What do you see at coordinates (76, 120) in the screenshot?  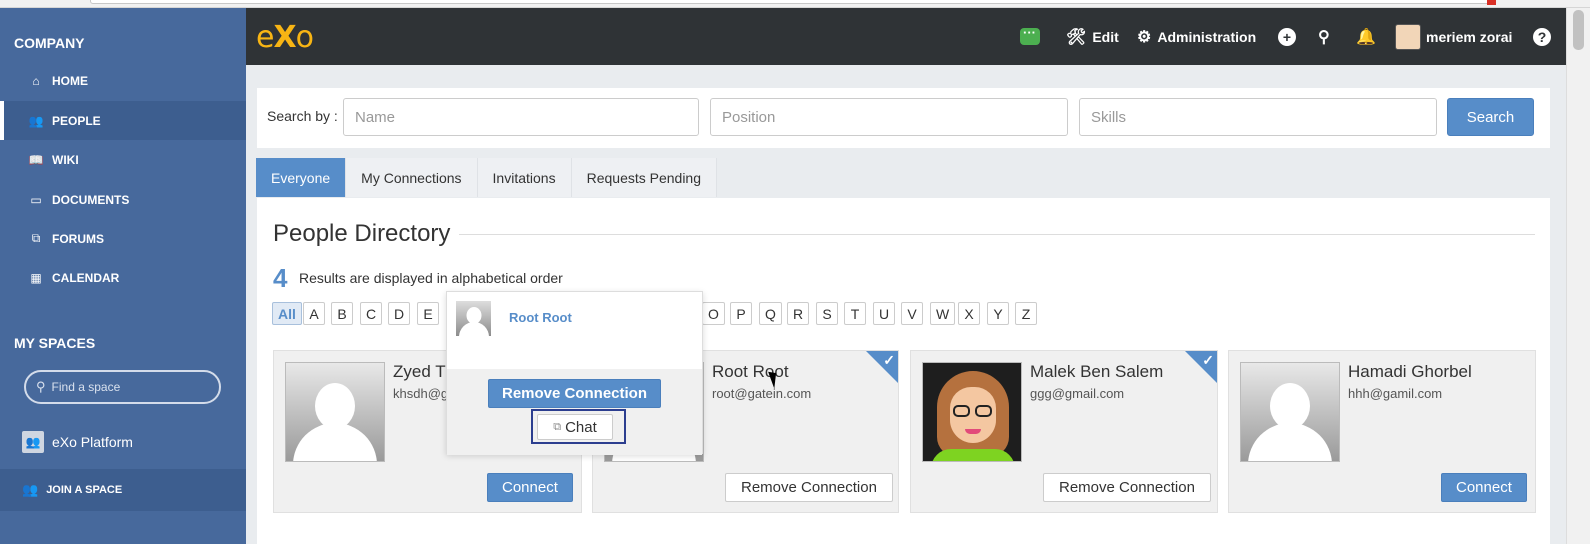 I see `sidebar-item-label: PEOPLE` at bounding box center [76, 120].